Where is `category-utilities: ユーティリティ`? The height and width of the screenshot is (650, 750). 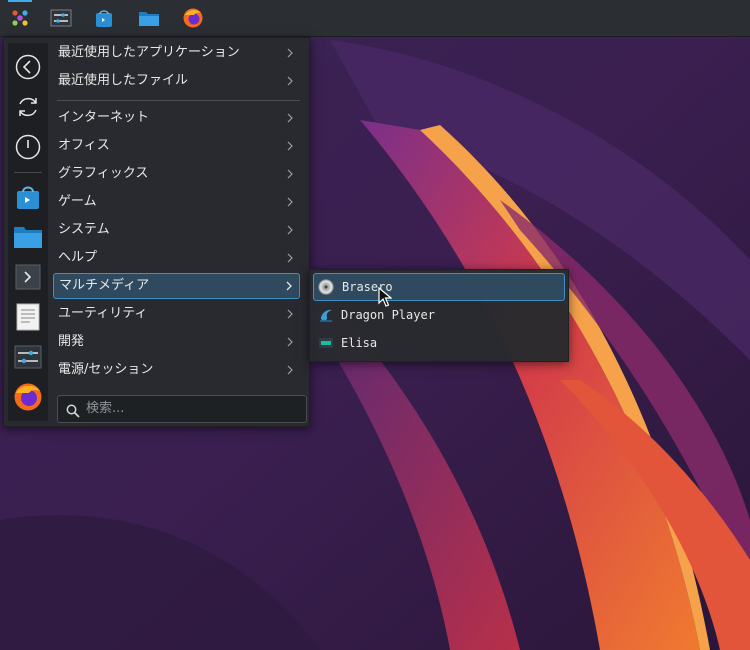 category-utilities: ユーティリティ is located at coordinates (176, 314).